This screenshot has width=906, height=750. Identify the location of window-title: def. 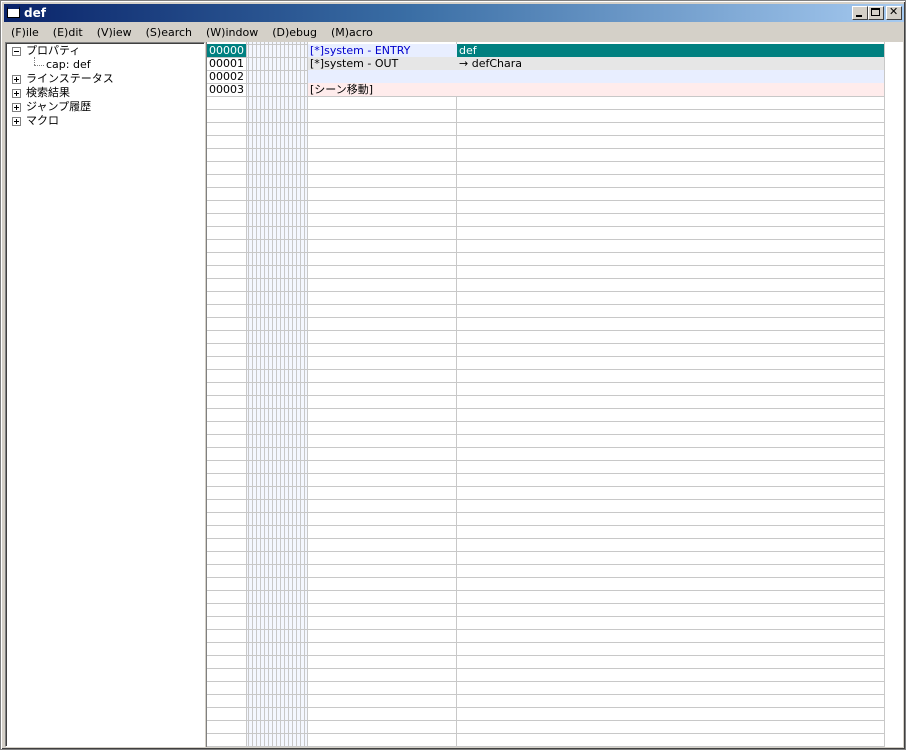
(35, 13).